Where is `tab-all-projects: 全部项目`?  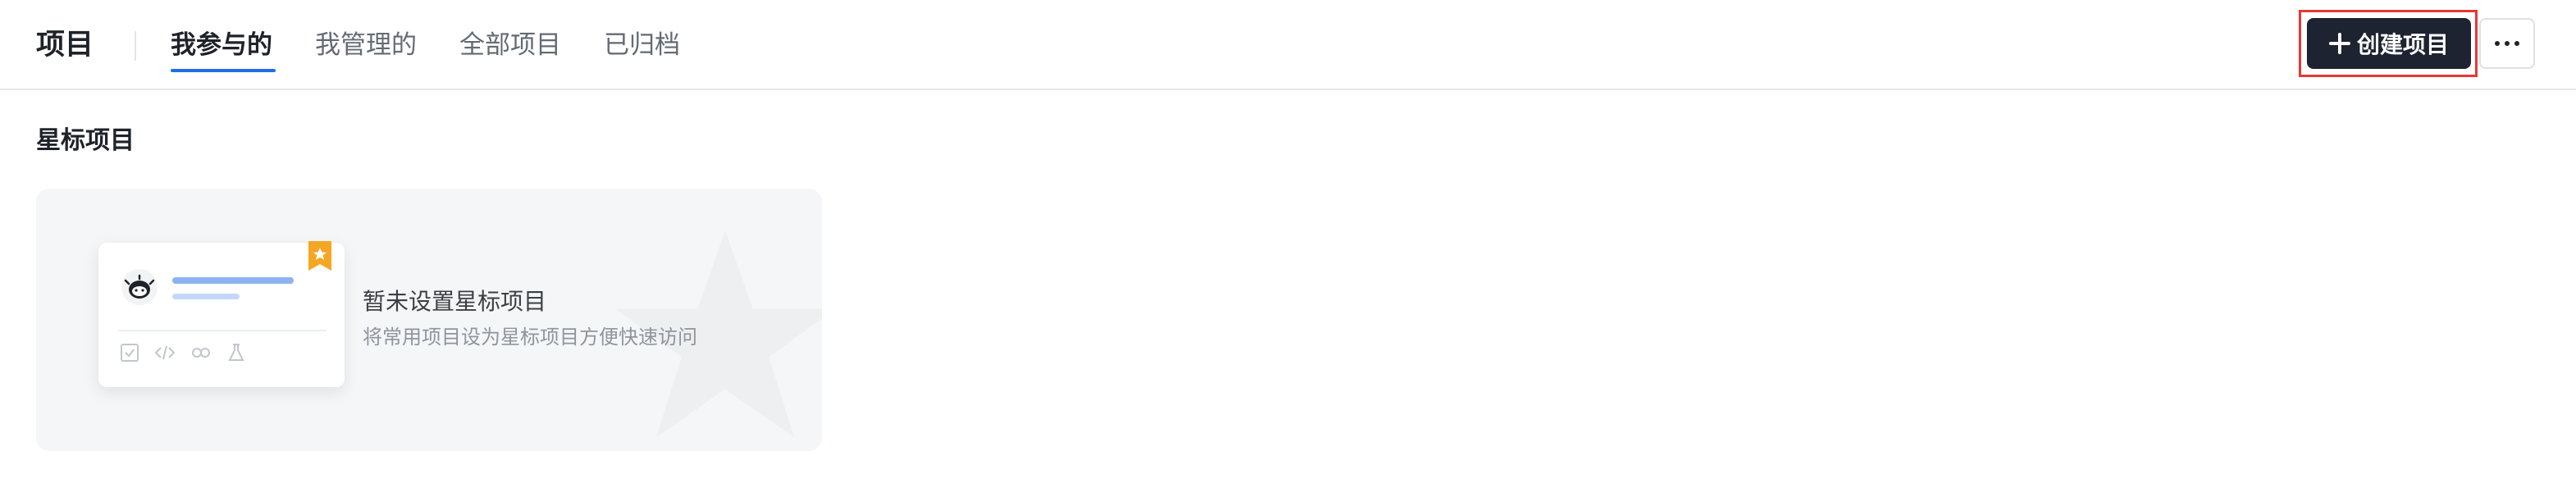 tab-all-projects: 全部项目 is located at coordinates (510, 45).